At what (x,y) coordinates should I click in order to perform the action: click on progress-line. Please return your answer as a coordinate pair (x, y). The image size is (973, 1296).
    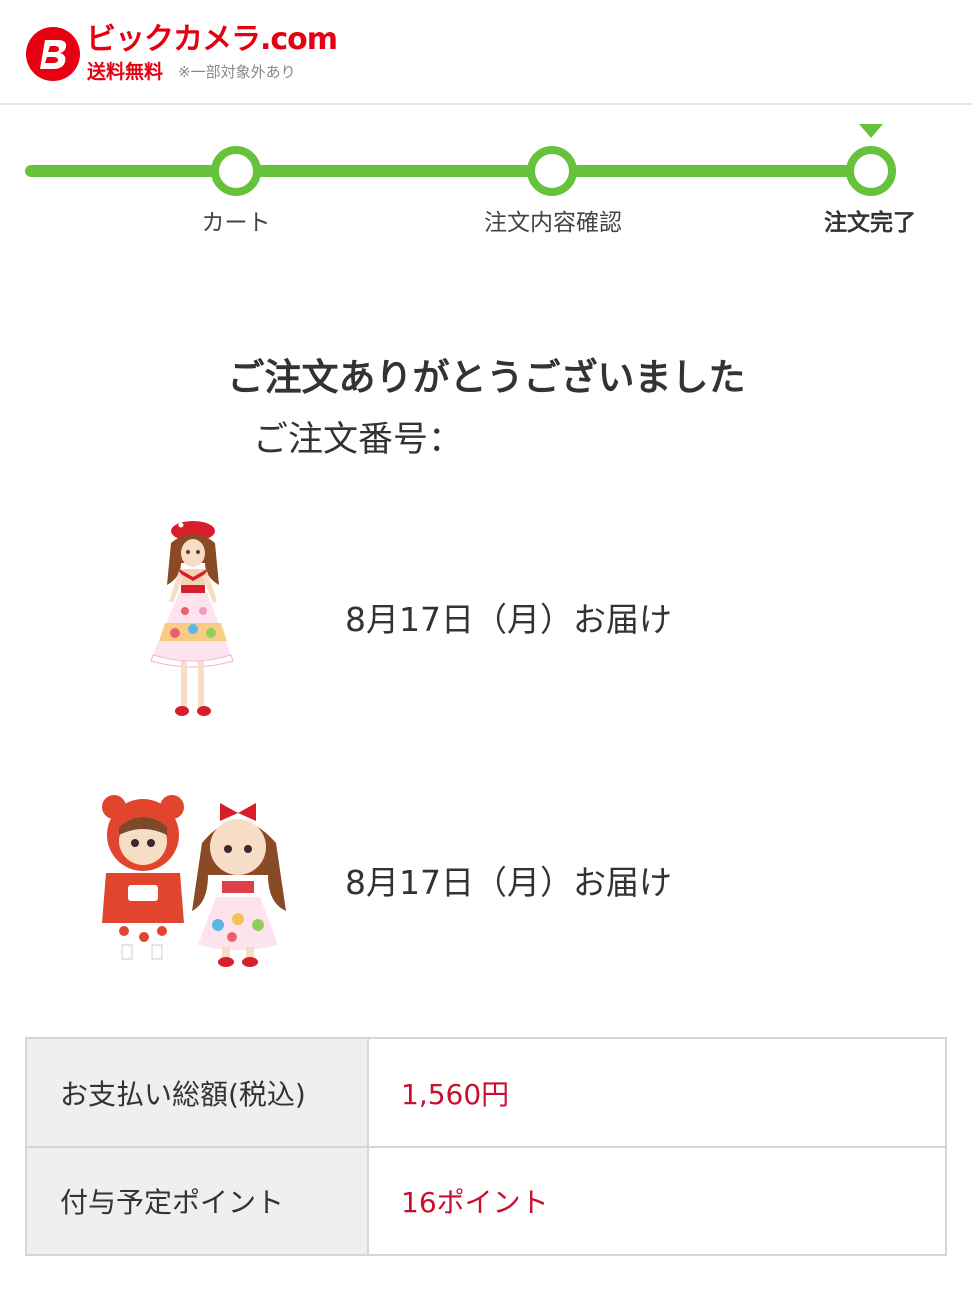
    Looking at the image, I should click on (448, 171).